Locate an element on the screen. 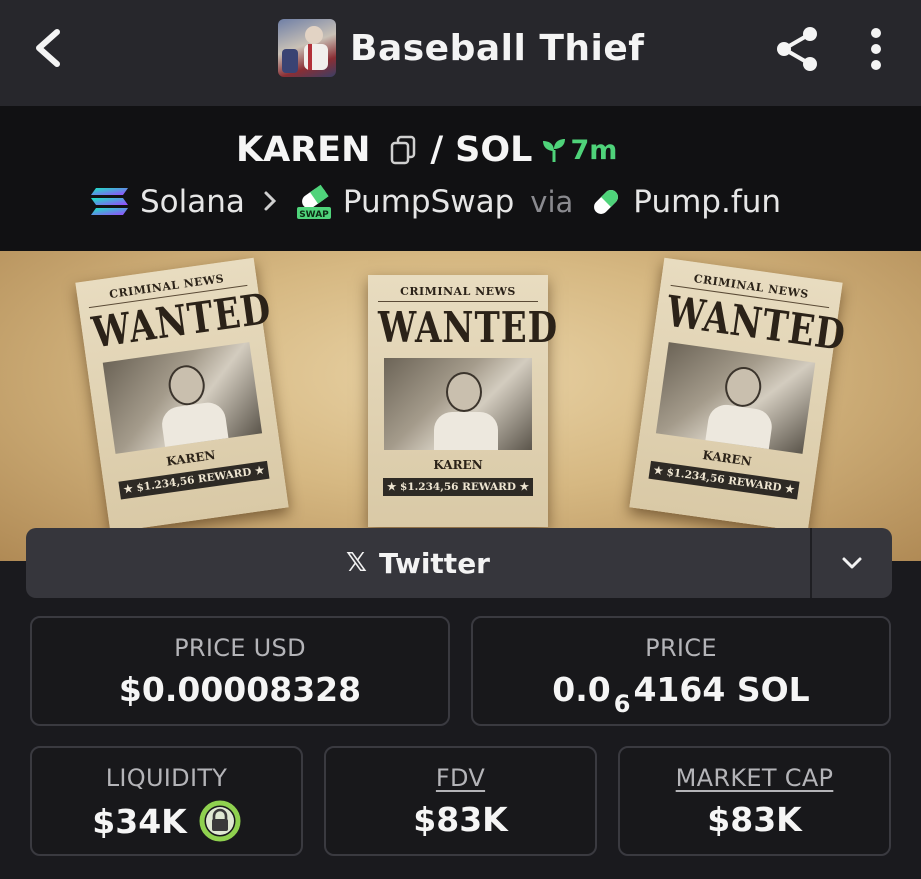 The height and width of the screenshot is (879, 921). price-usd-label: PRICE USD is located at coordinates (240, 648).